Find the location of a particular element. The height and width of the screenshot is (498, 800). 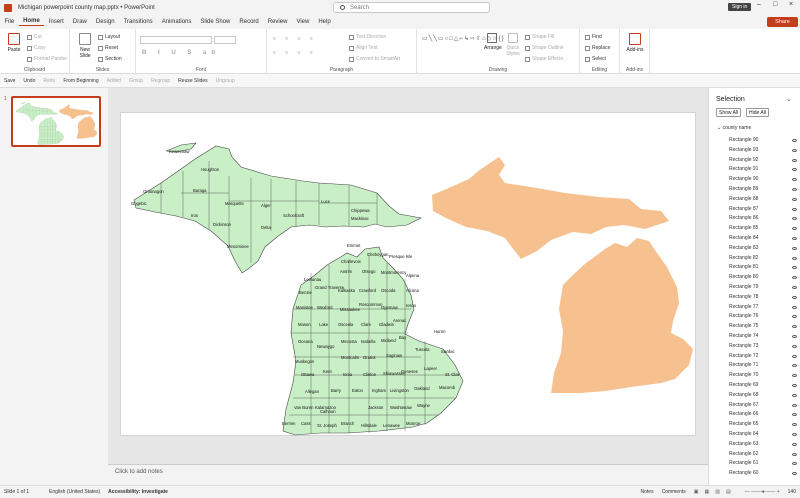

chevron-down-icon: ⌄ is located at coordinates (789, 99).